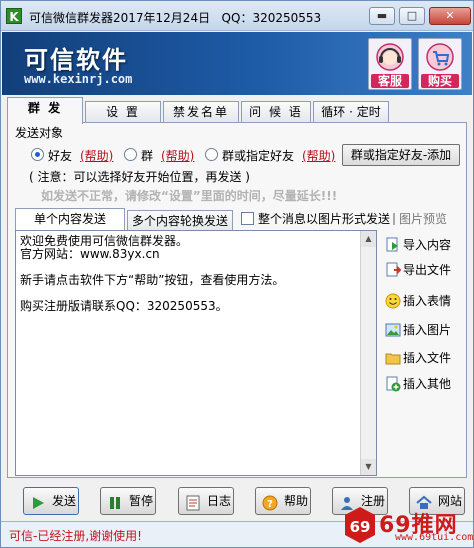 The image size is (474, 548). Describe the element at coordinates (393, 301) in the screenshot. I see `smiley-icon` at that location.